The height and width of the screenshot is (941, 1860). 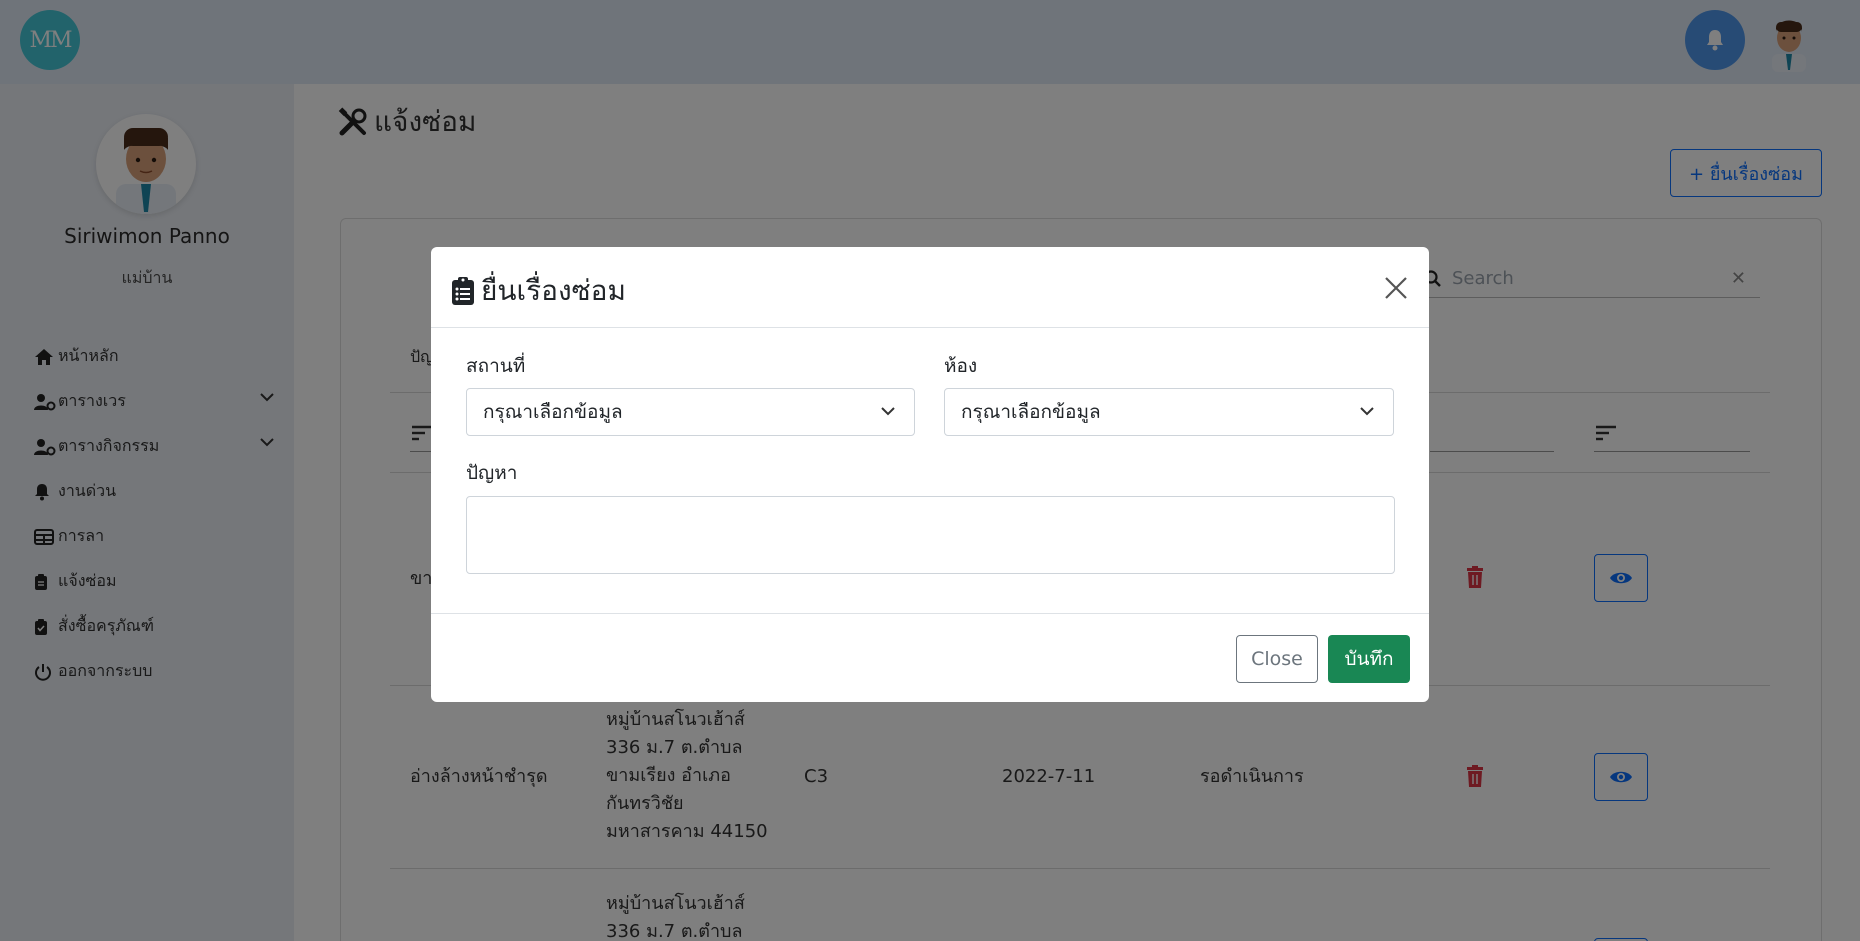 What do you see at coordinates (553, 412) in the screenshot?
I see `location-select-value: กรุณาเลือกข้อมูล` at bounding box center [553, 412].